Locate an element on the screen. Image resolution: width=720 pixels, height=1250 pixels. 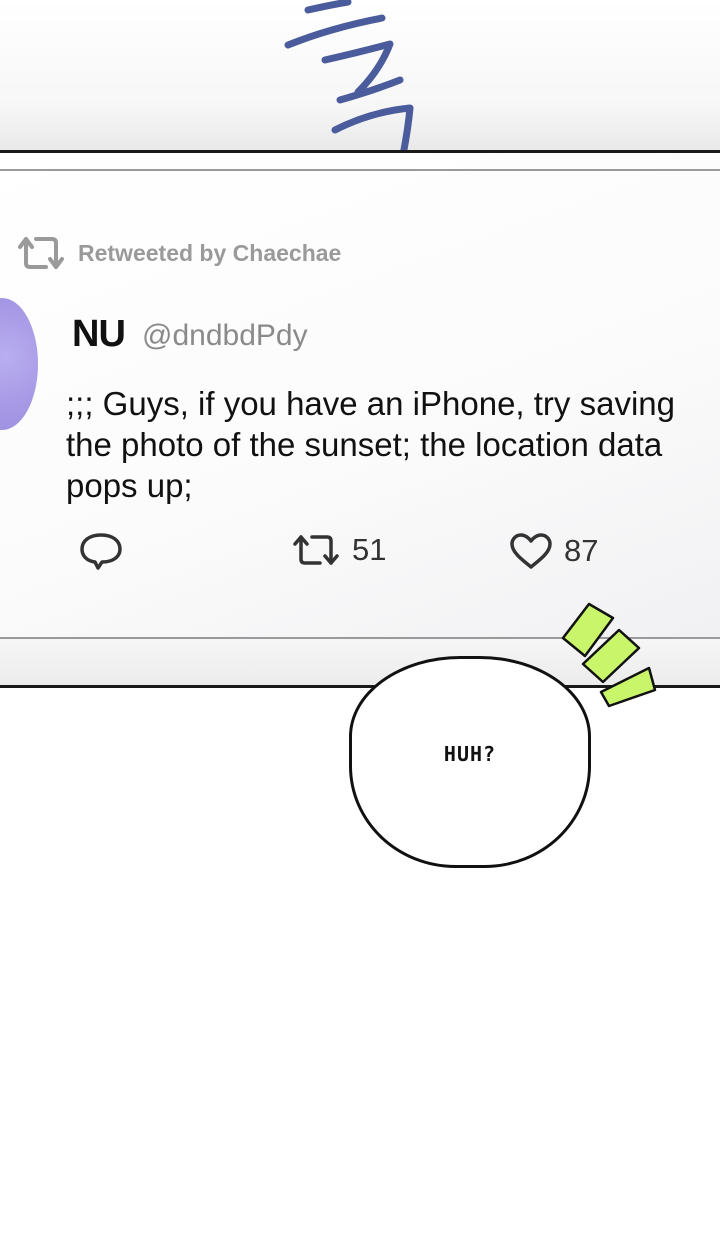
heart-icon is located at coordinates (531, 551).